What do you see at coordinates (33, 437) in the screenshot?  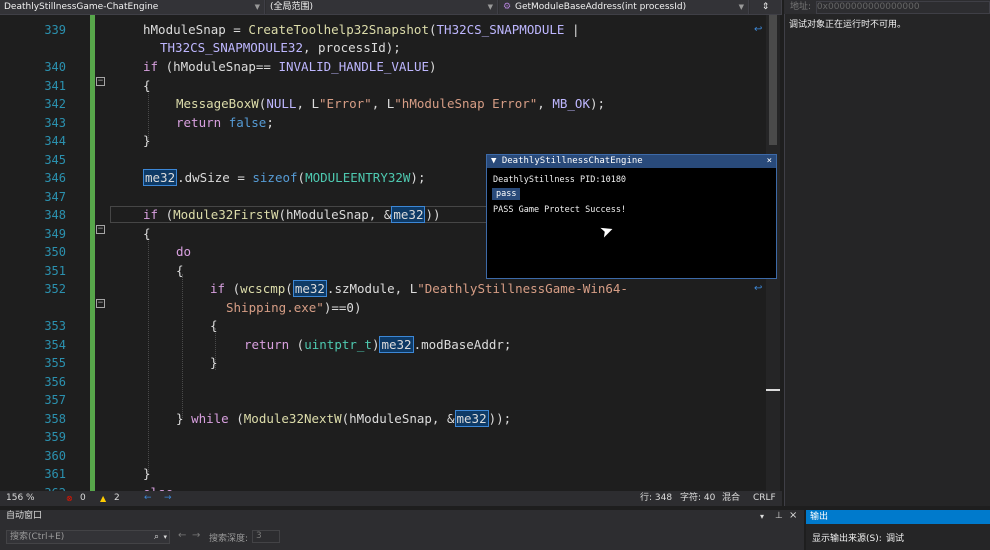 I see `line-number: 359` at bounding box center [33, 437].